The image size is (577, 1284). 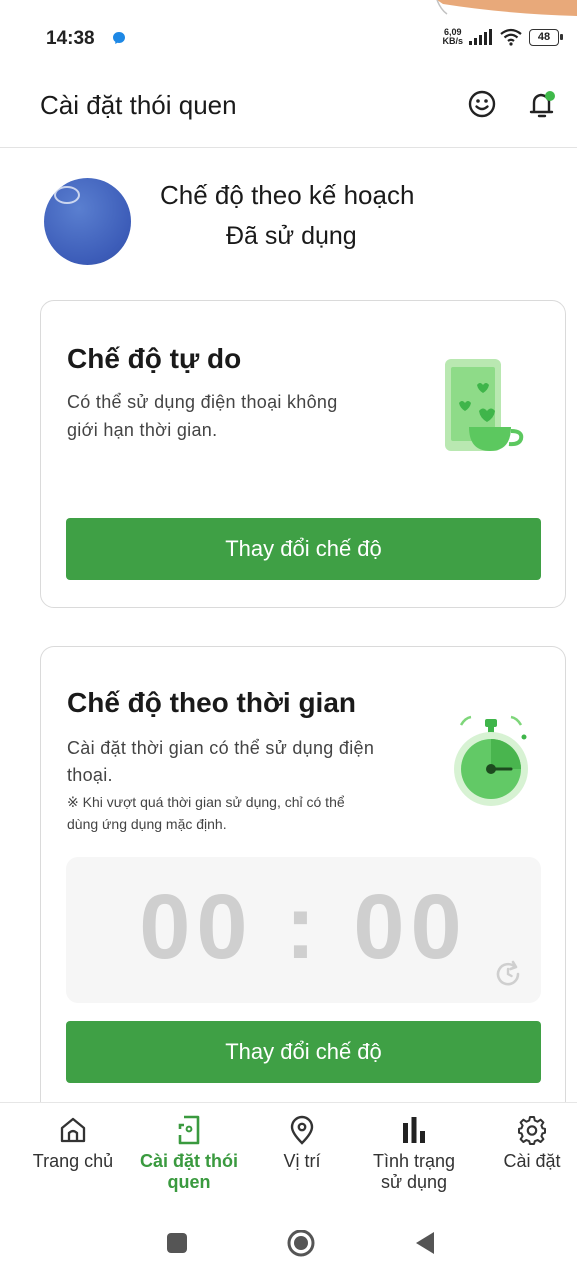 I want to click on home-icon, so click(x=73, y=1130).